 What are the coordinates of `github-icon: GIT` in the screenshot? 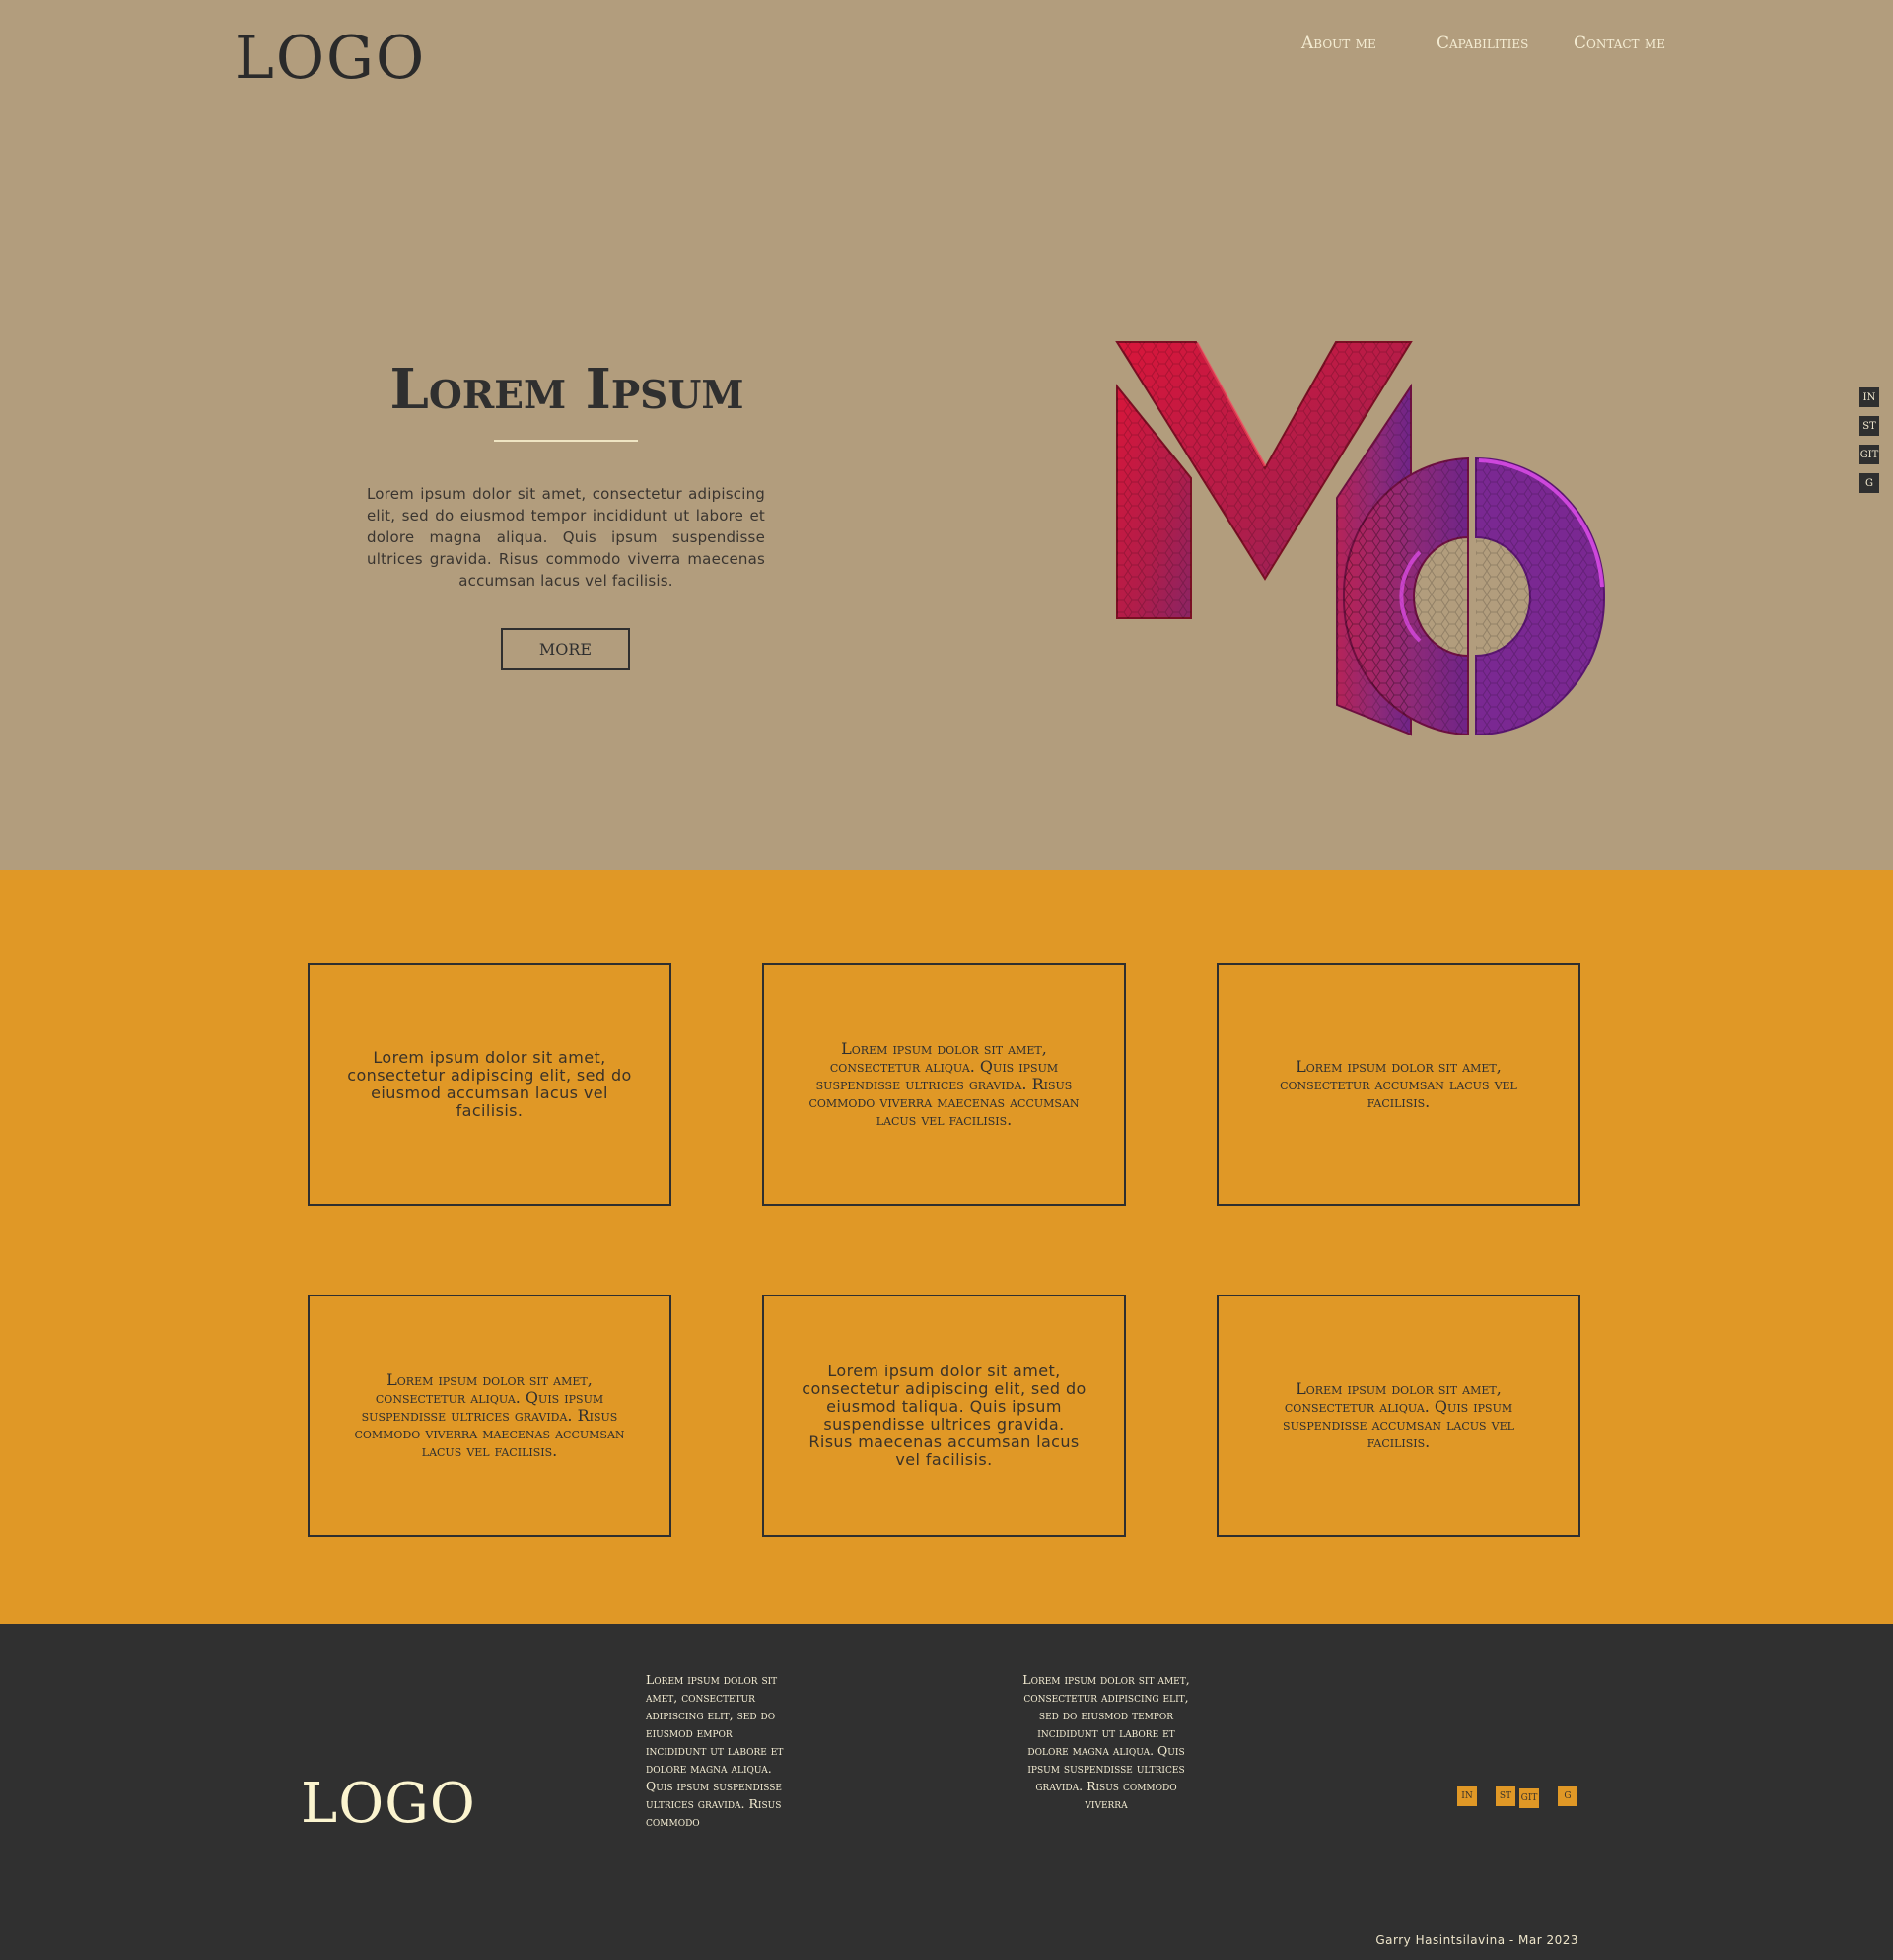 It's located at (1869, 454).